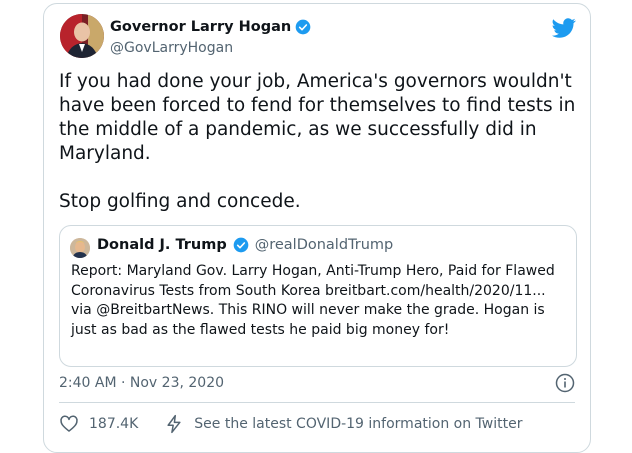  Describe the element at coordinates (141, 383) in the screenshot. I see `tweet-timestamp: 2:40 AM · Nov 23, 2020` at that location.